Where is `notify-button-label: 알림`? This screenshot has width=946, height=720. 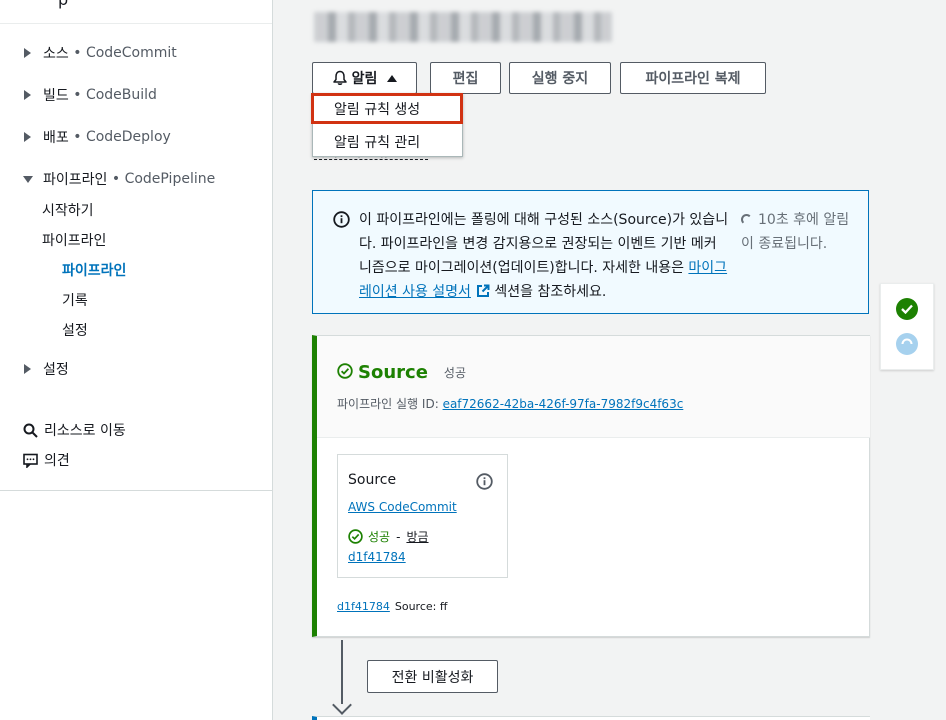
notify-button-label: 알림 is located at coordinates (364, 79).